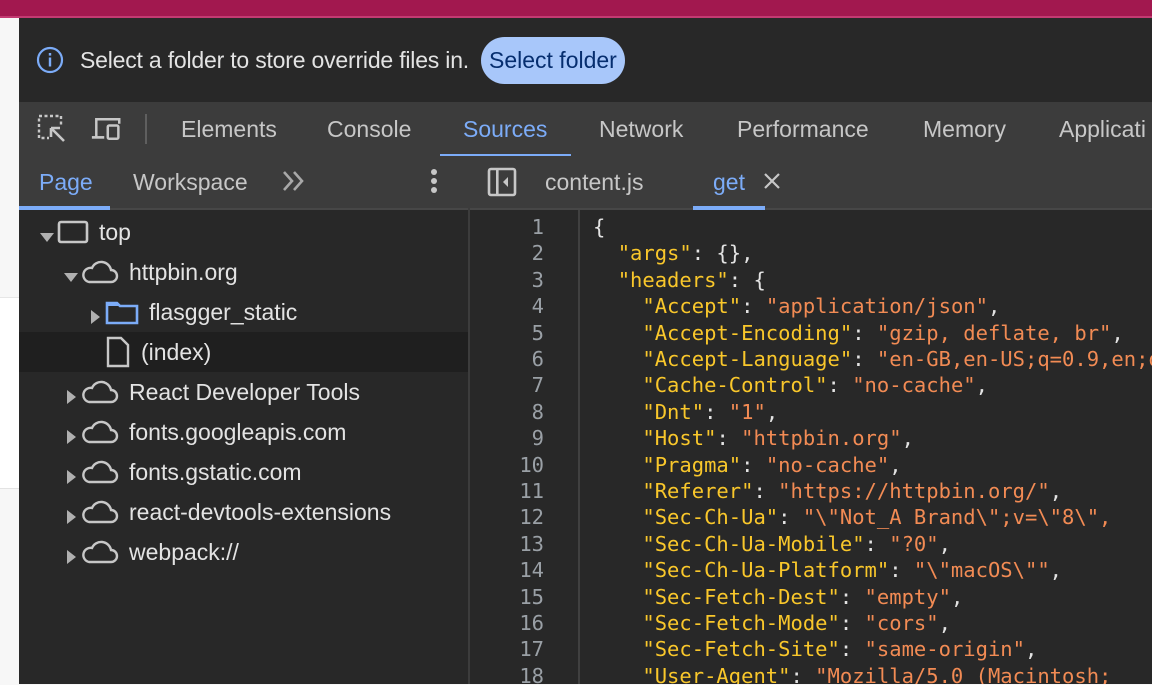 This screenshot has width=1152, height=685. What do you see at coordinates (243, 232) in the screenshot?
I see `tree-item: top` at bounding box center [243, 232].